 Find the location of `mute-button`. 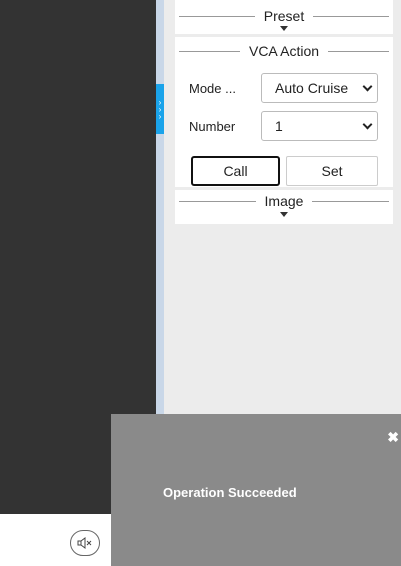

mute-button is located at coordinates (85, 543).